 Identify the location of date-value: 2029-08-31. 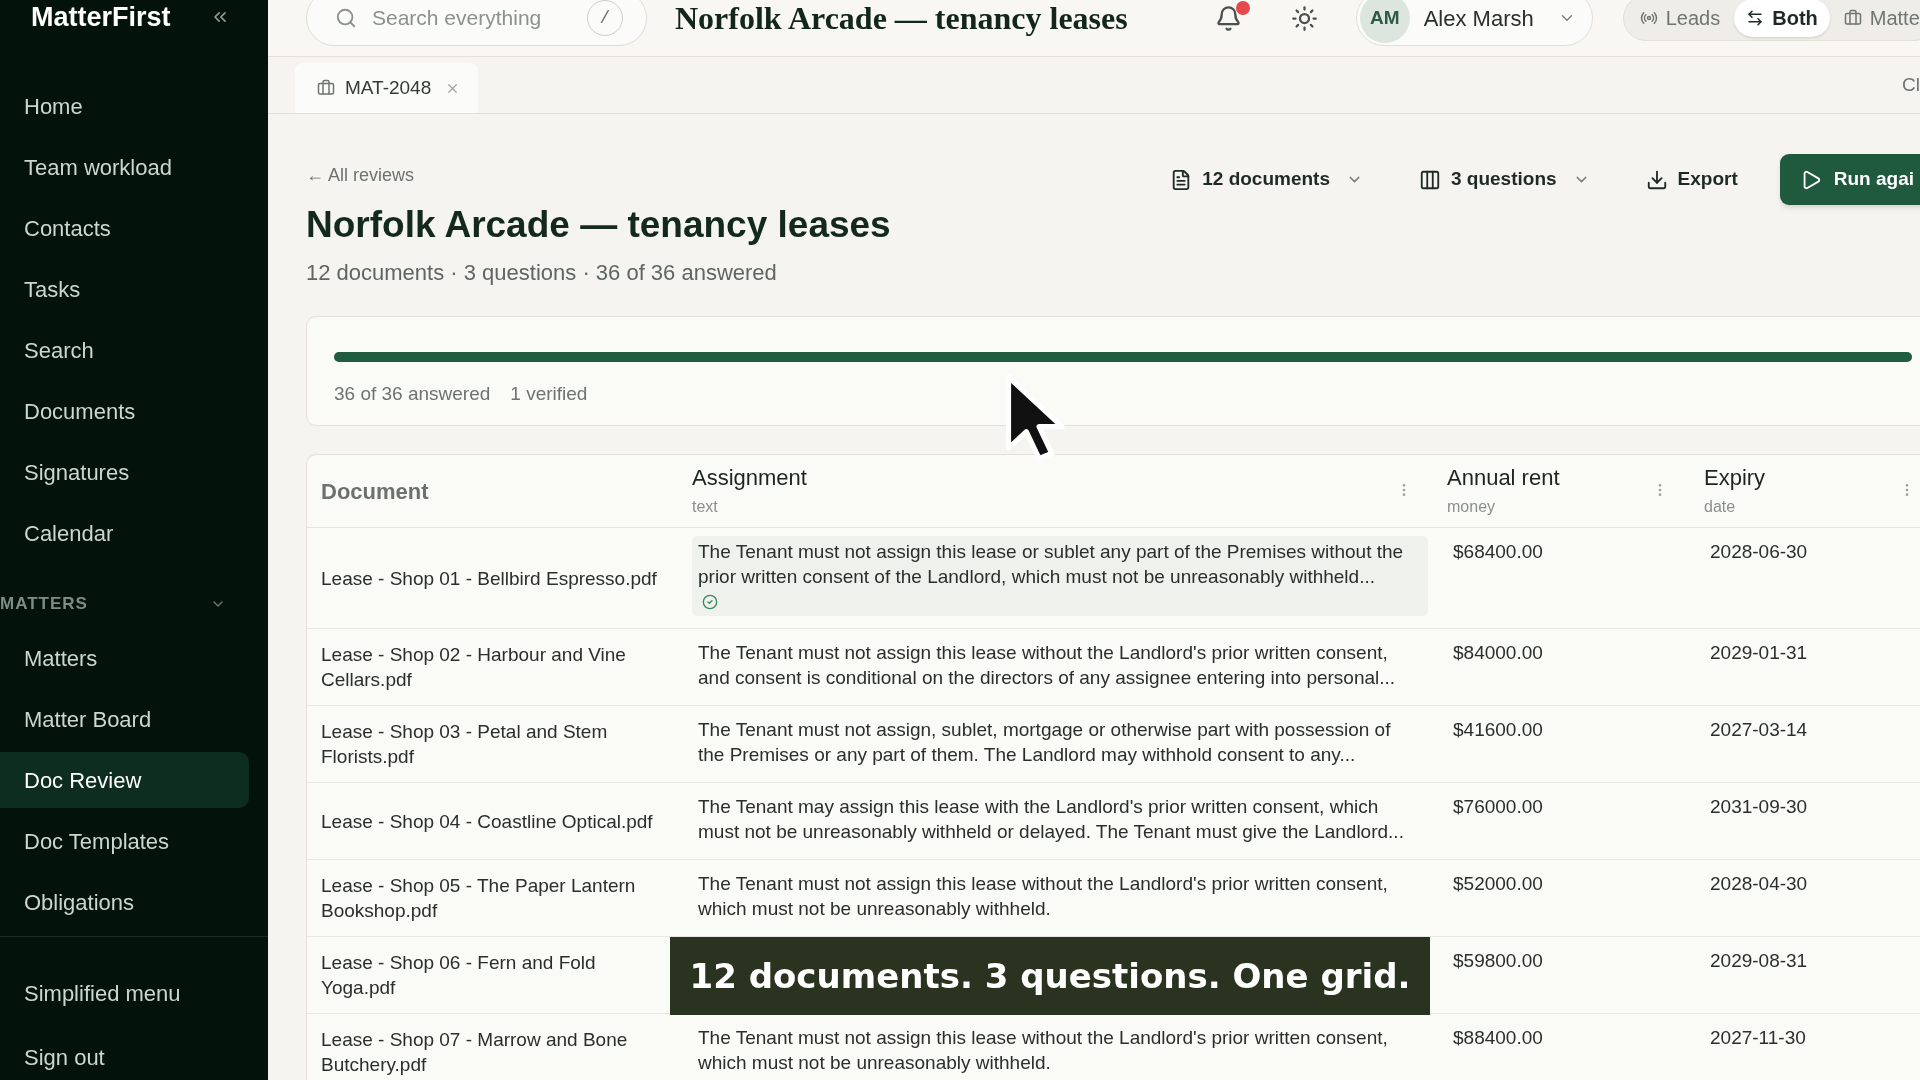
(1759, 960).